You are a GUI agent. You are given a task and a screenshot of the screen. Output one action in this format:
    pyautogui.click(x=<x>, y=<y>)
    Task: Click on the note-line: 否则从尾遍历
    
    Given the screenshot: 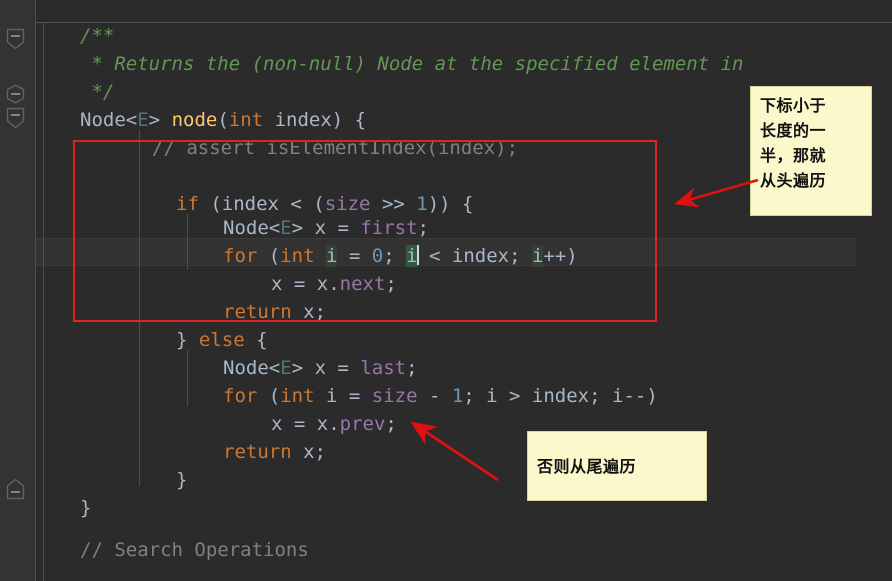 What is the action you would take?
    pyautogui.click(x=587, y=466)
    